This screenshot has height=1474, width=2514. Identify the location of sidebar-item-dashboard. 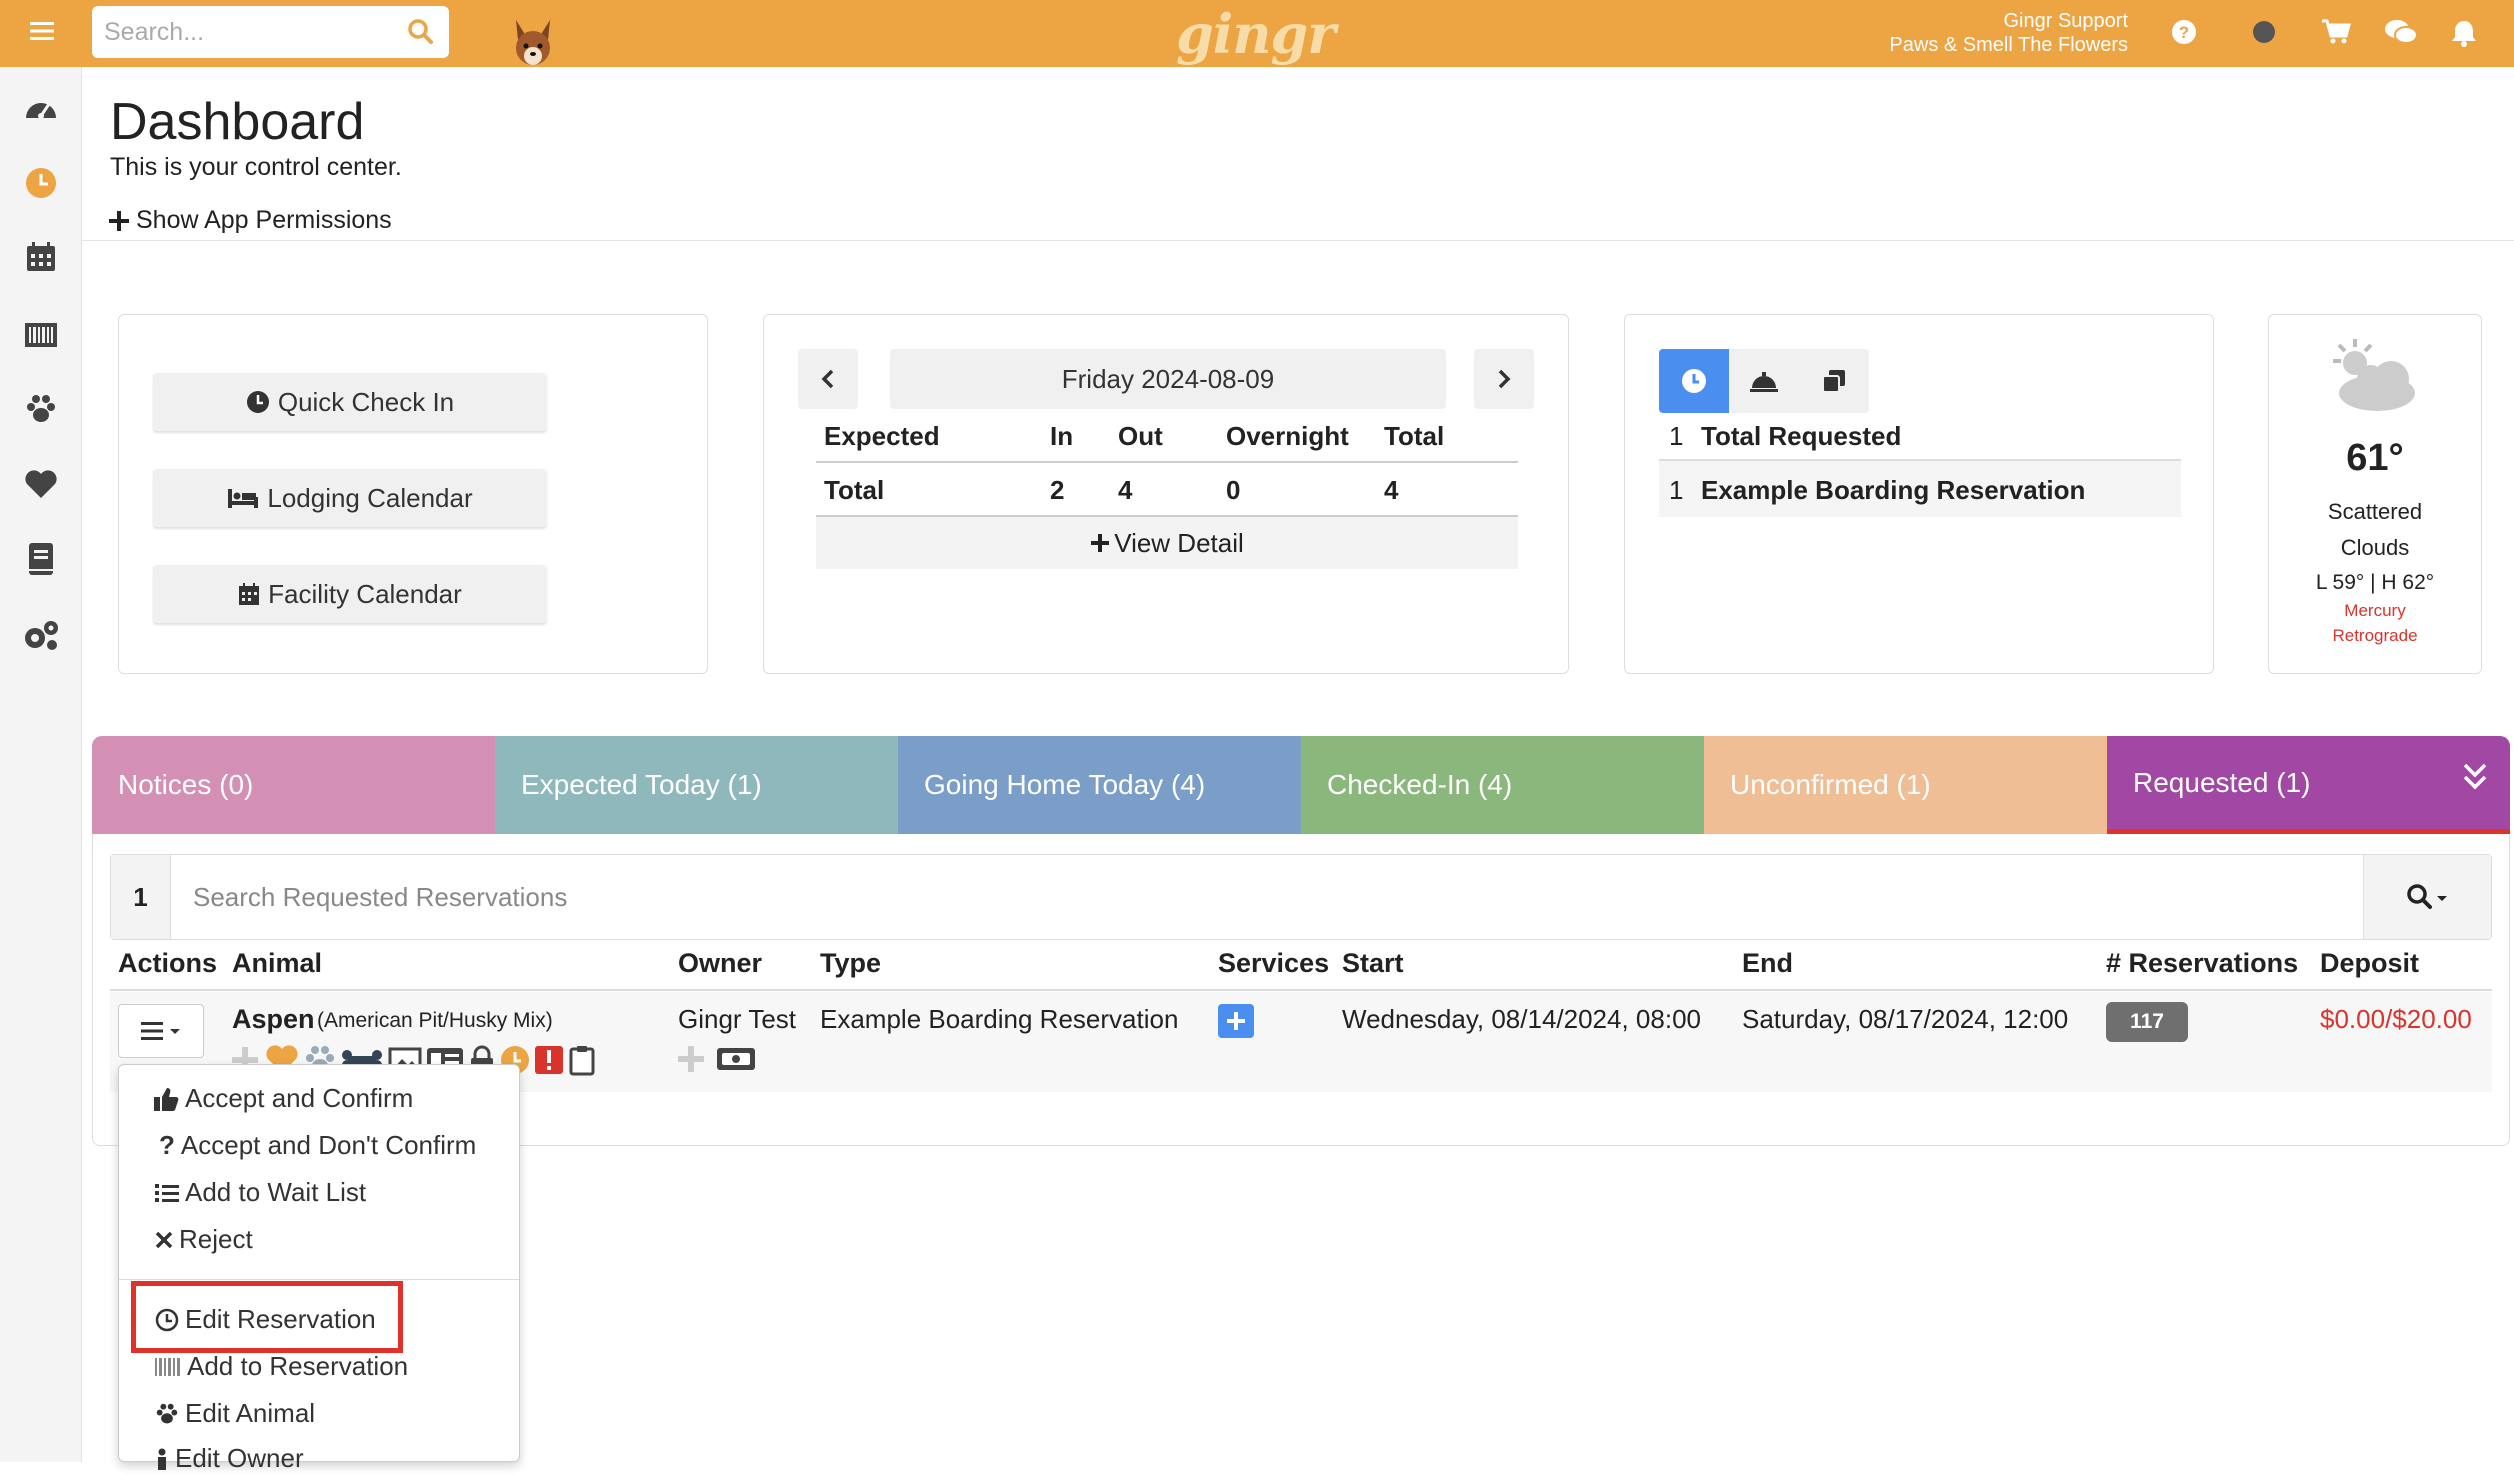
(41, 107).